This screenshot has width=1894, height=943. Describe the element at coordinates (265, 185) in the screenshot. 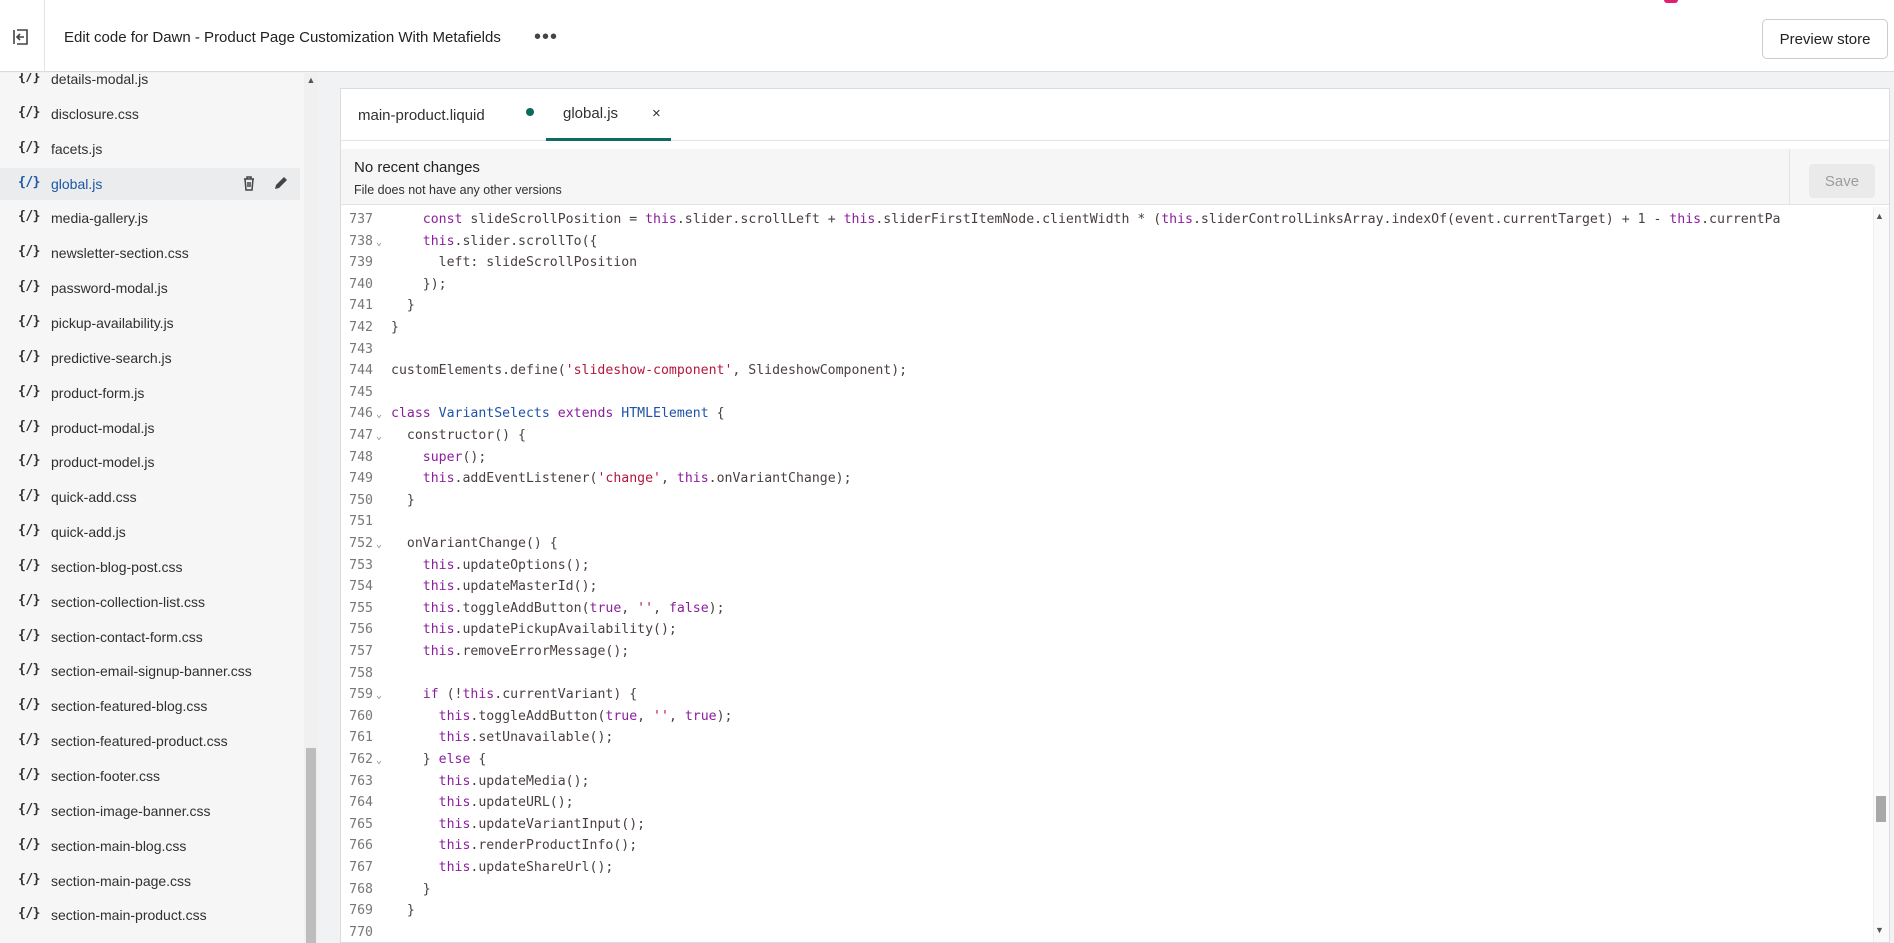

I see `file-actions` at that location.